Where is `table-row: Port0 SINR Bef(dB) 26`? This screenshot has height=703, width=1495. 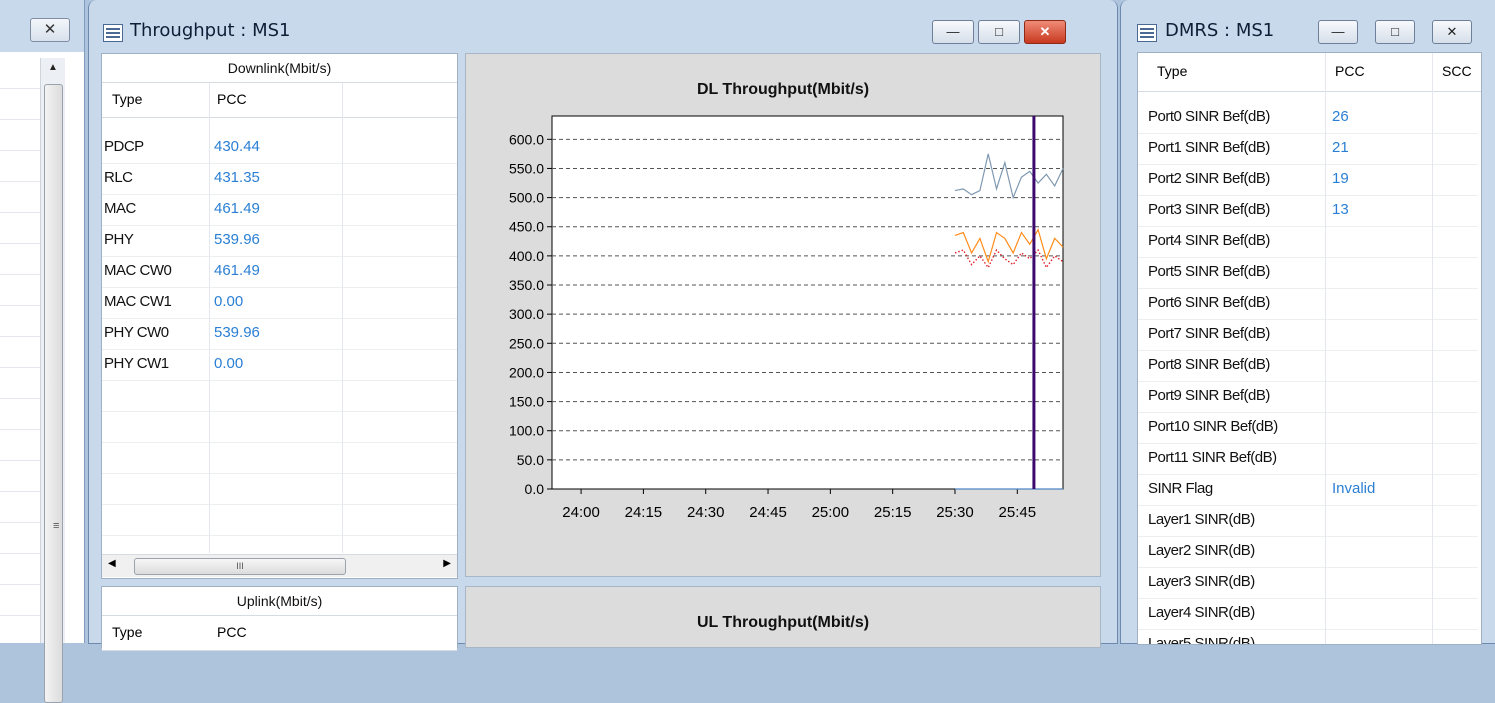
table-row: Port0 SINR Bef(dB) 26 is located at coordinates (1308, 118).